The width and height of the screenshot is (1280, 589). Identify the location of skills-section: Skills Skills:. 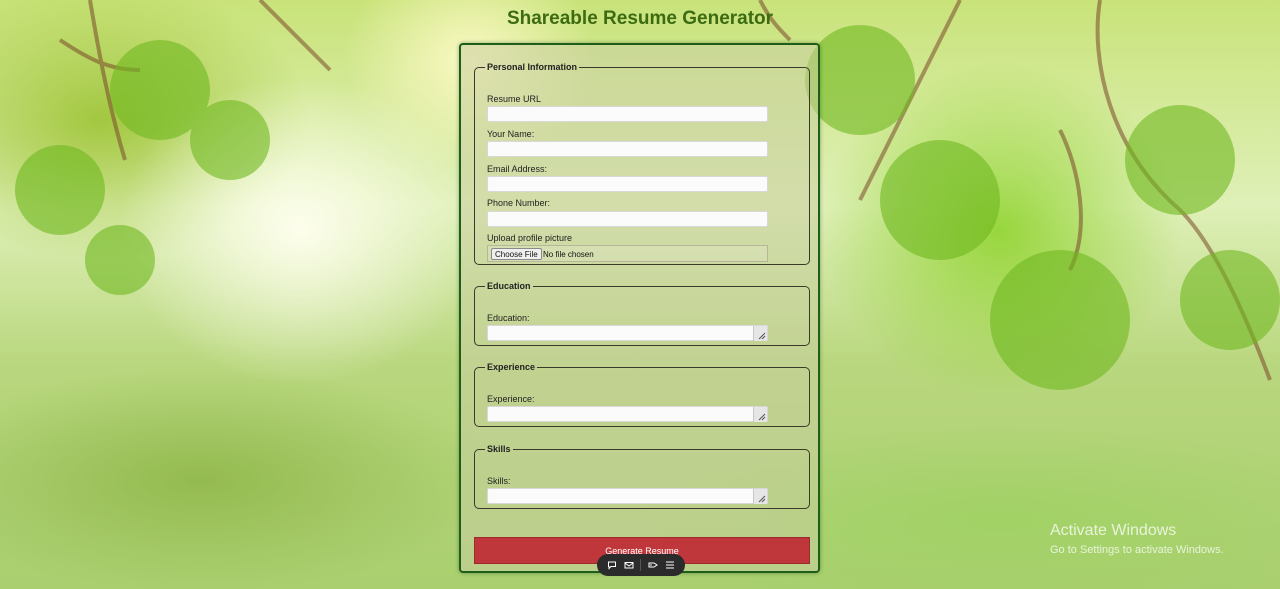
(642, 476).